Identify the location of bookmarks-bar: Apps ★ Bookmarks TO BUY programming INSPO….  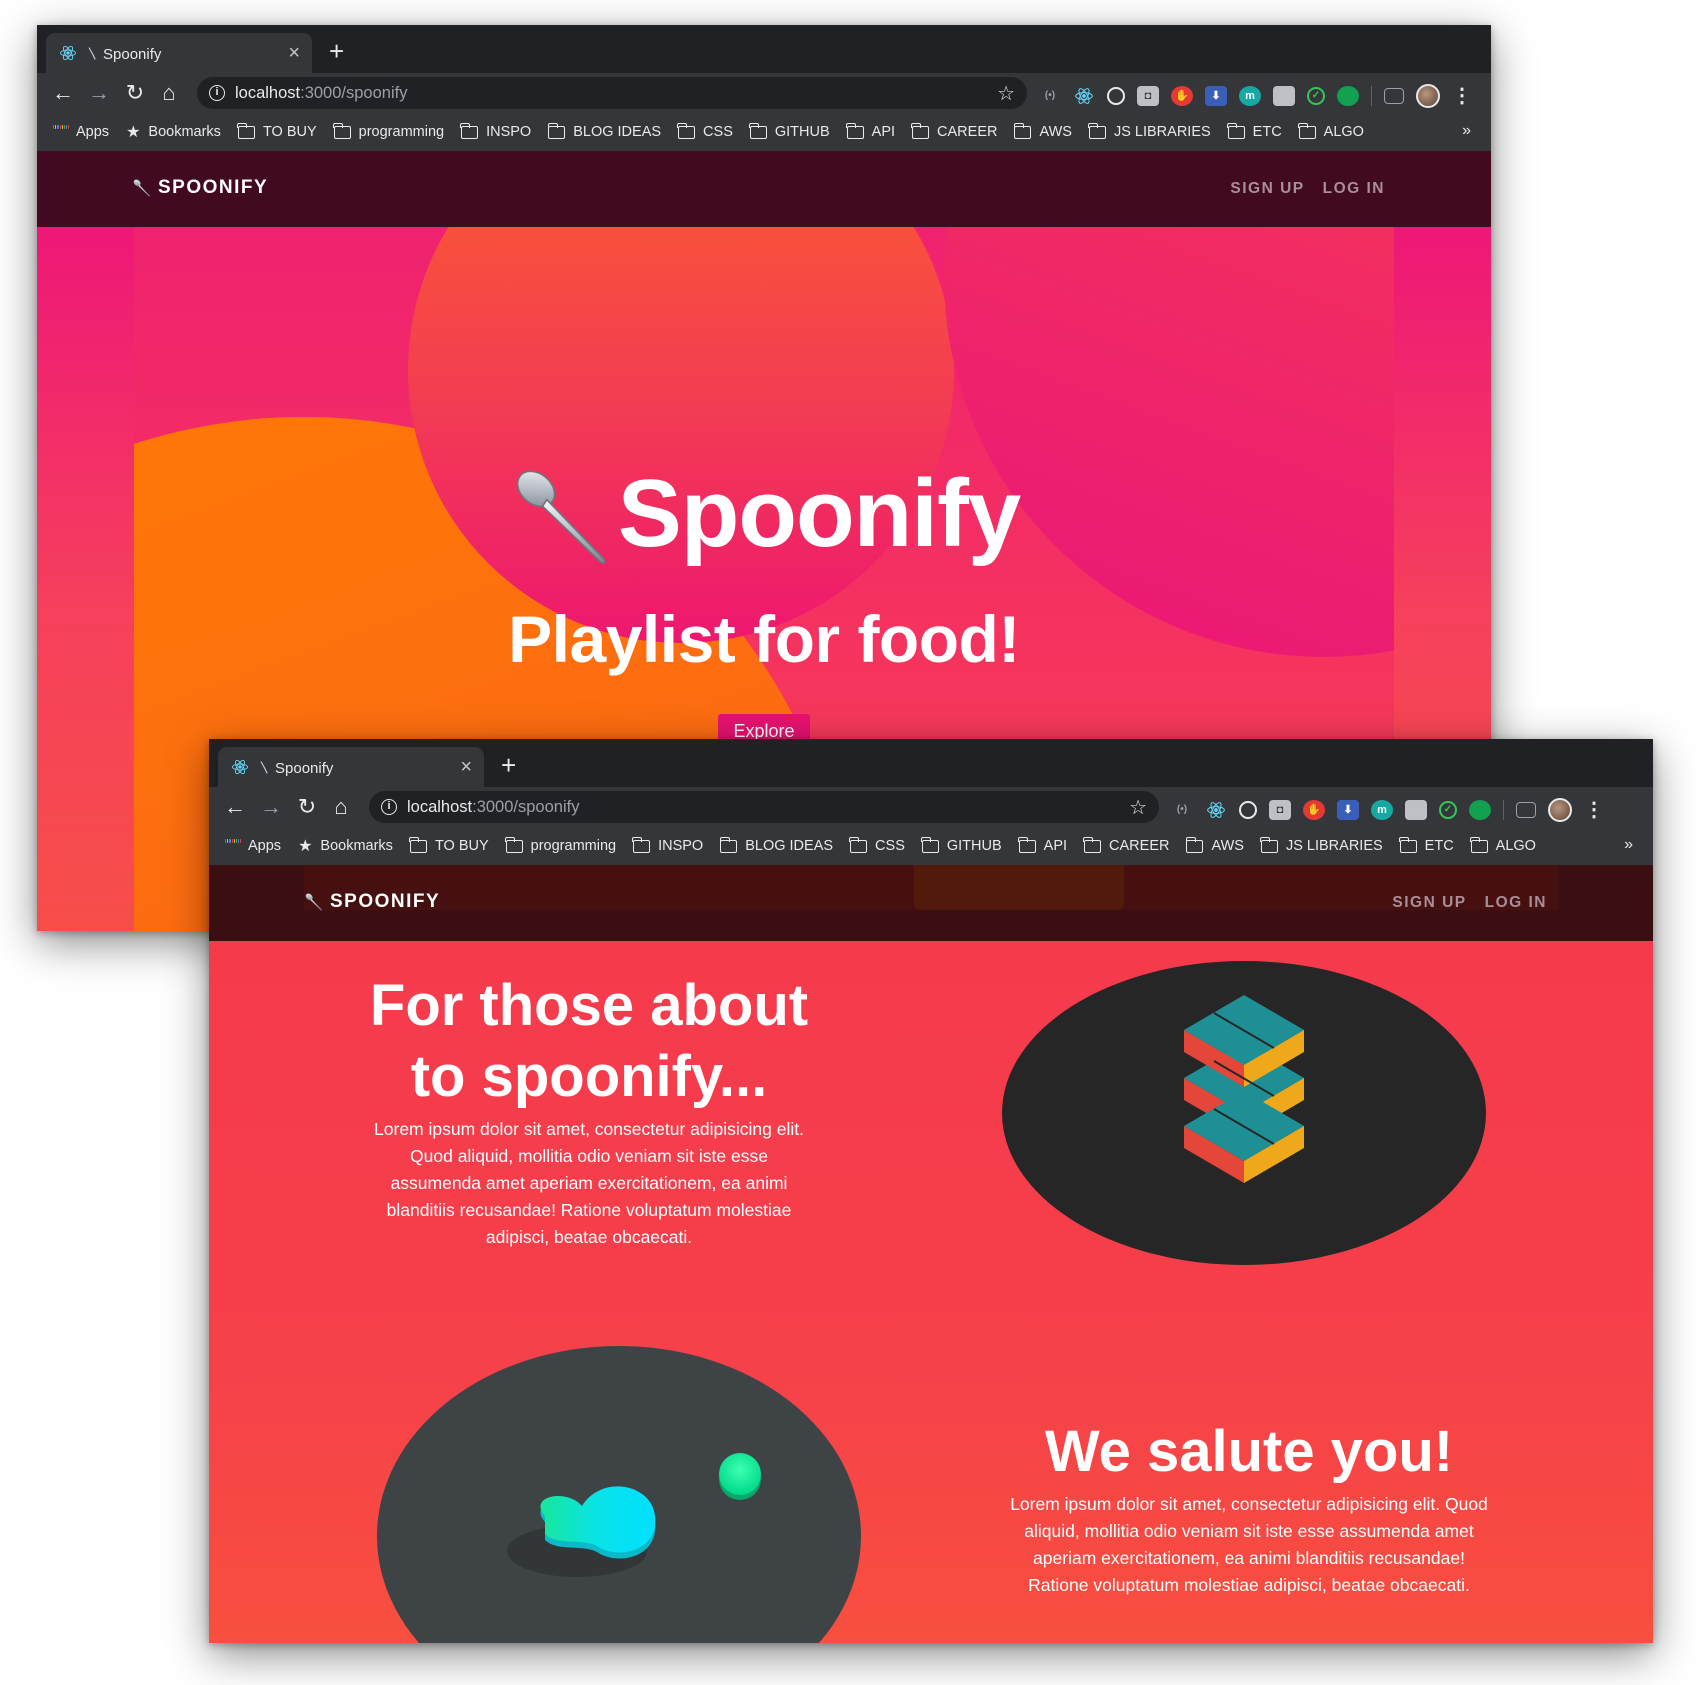
(764, 132).